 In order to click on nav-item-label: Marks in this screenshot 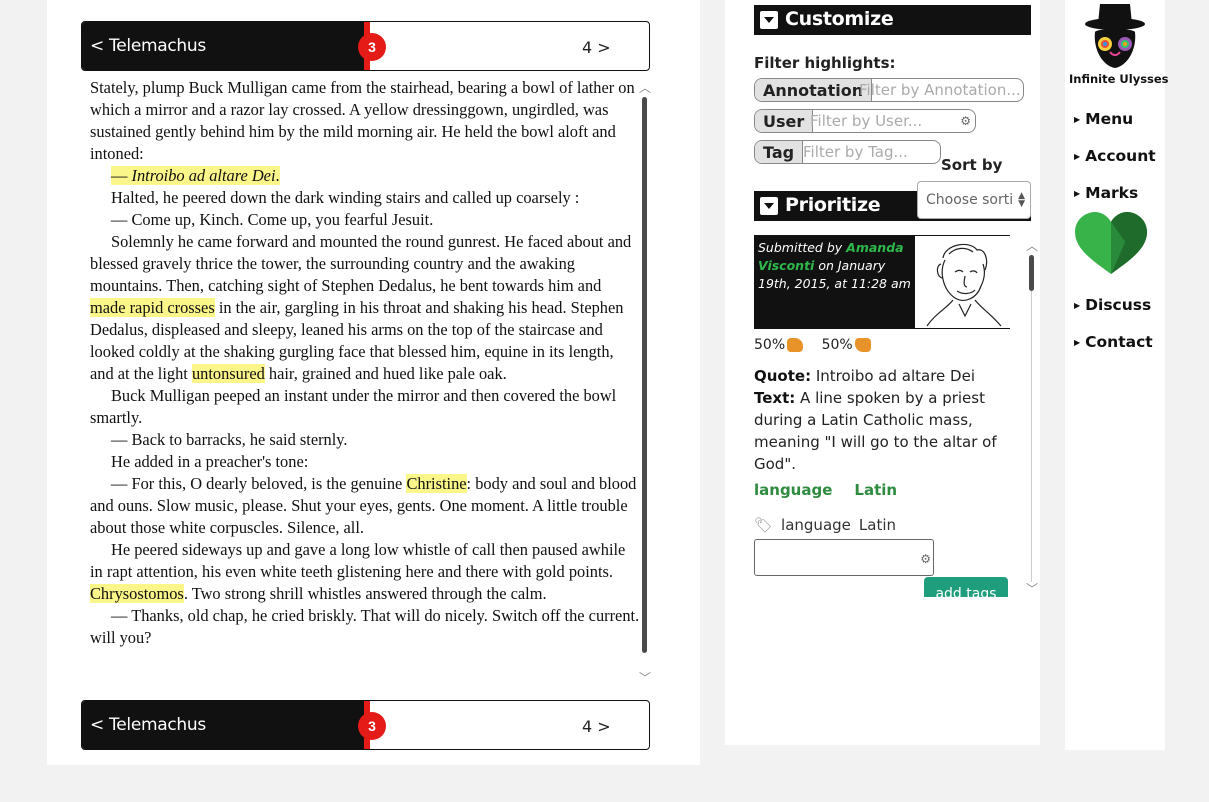, I will do `click(1112, 193)`.